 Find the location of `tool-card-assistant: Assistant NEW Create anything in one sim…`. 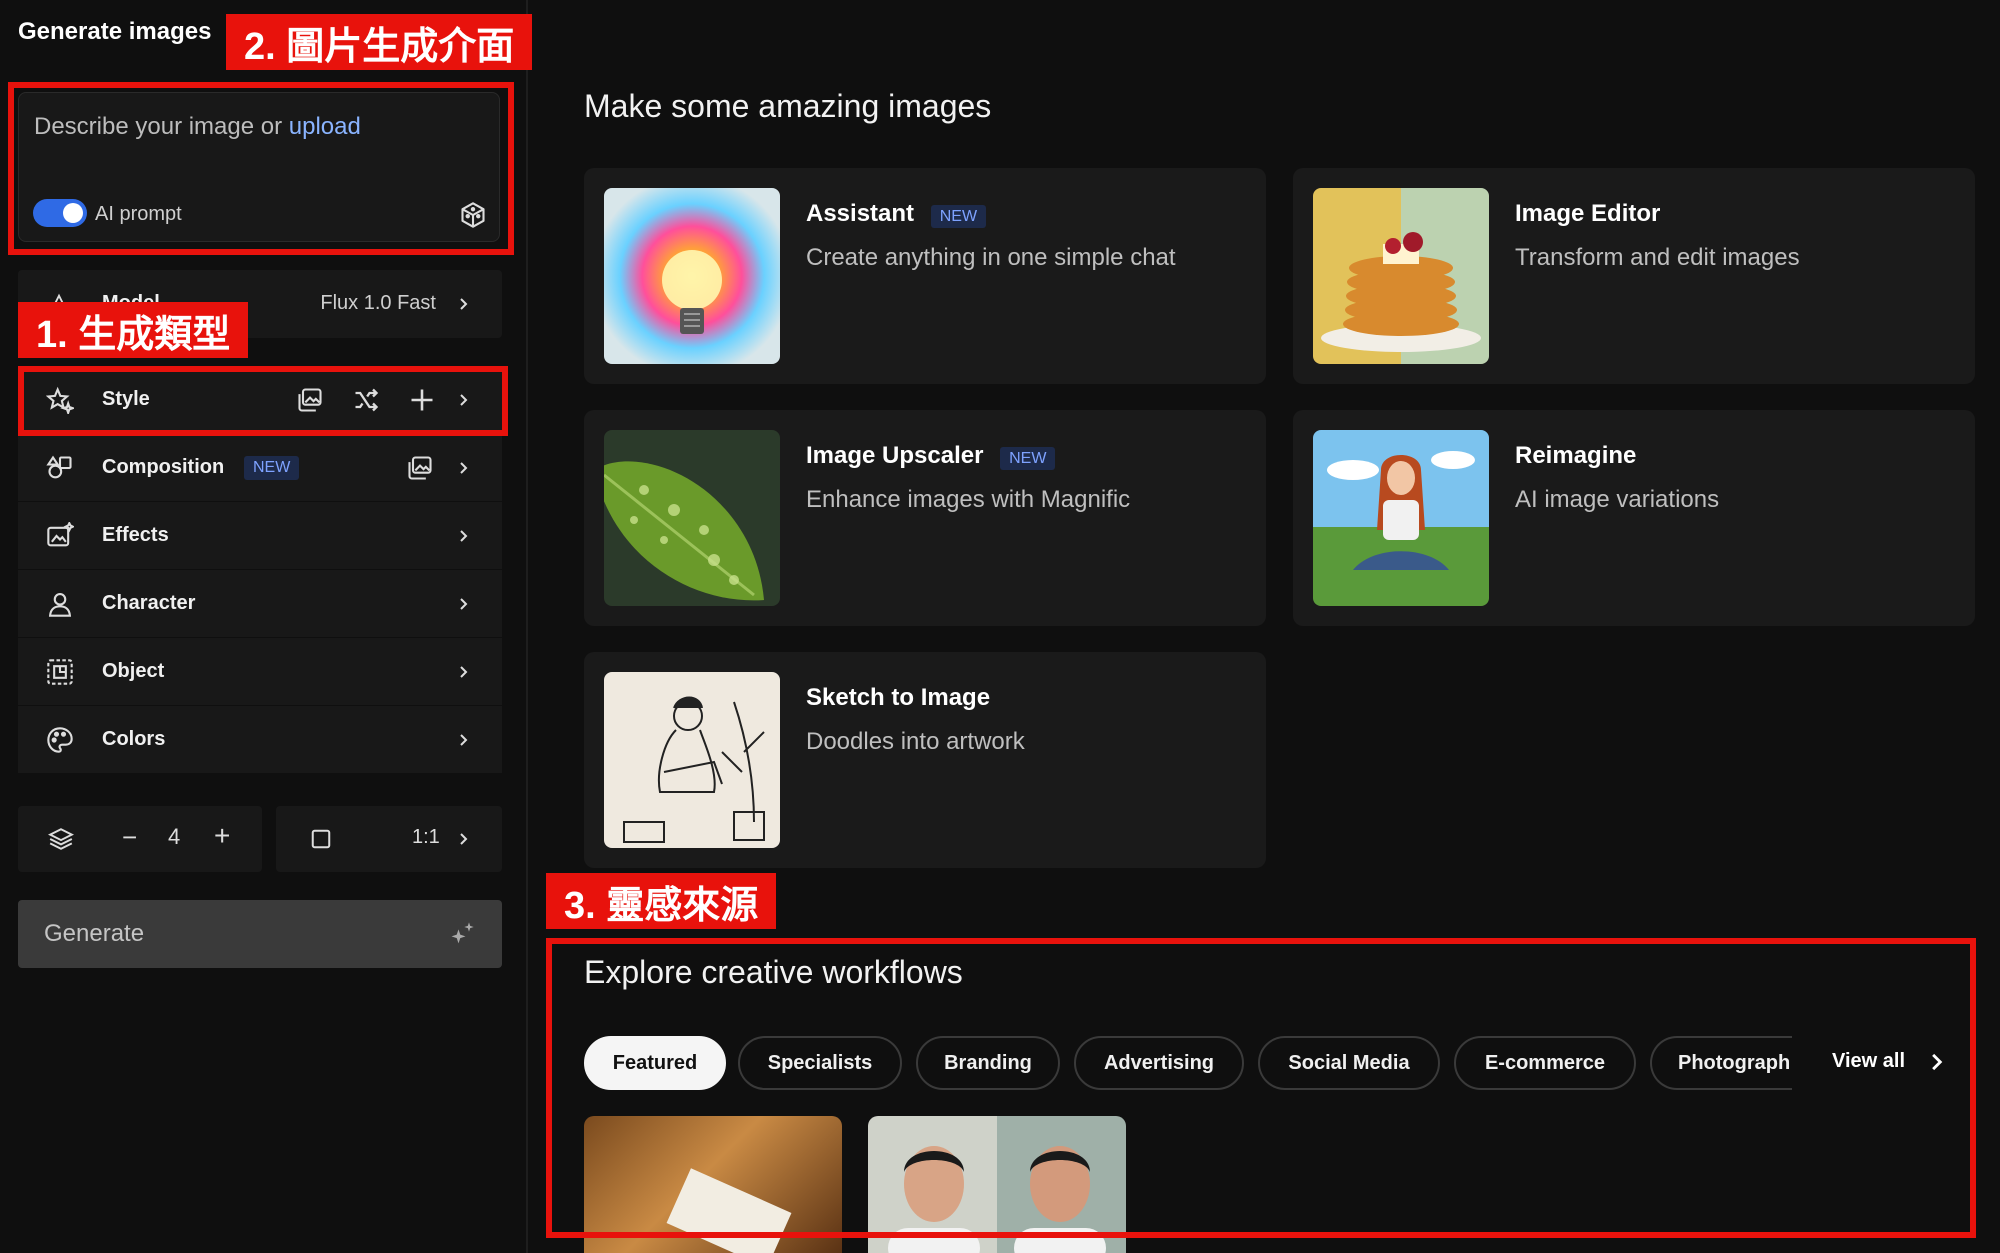

tool-card-assistant: Assistant NEW Create anything in one sim… is located at coordinates (925, 276).